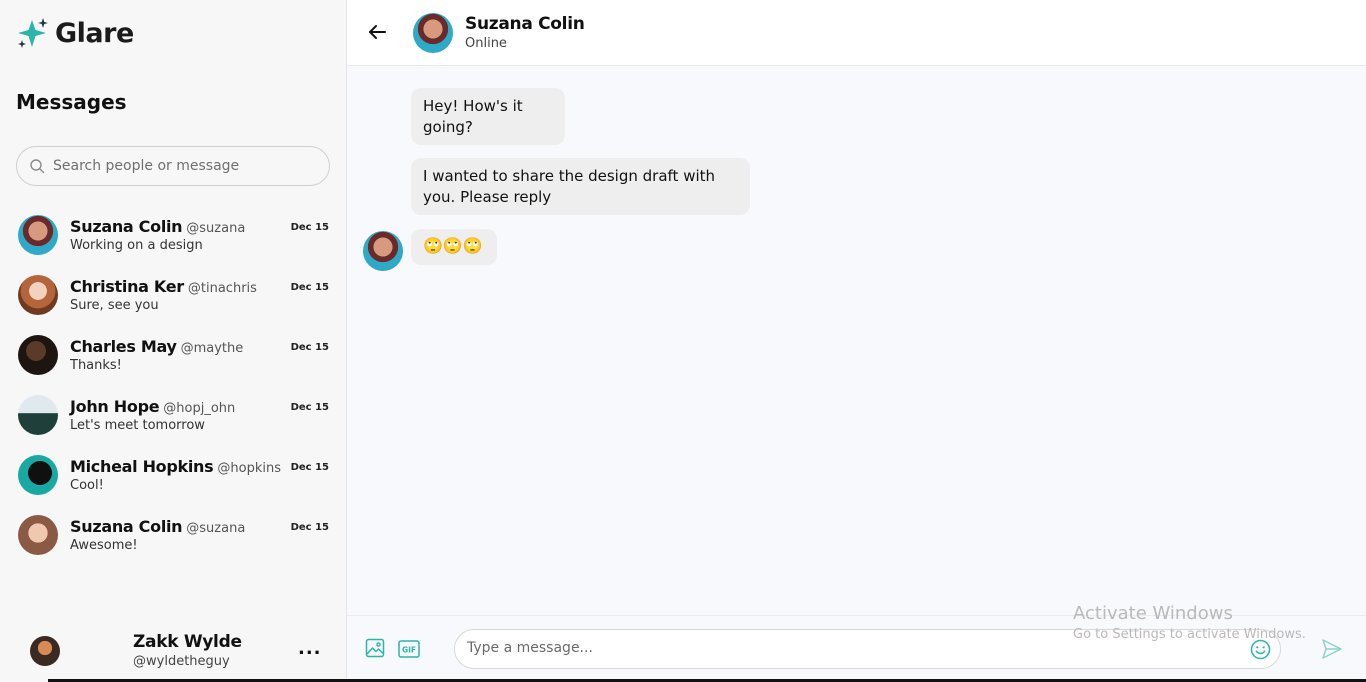 This screenshot has height=682, width=1366. Describe the element at coordinates (142, 466) in the screenshot. I see `contact-name: Micheal Hopkins` at that location.